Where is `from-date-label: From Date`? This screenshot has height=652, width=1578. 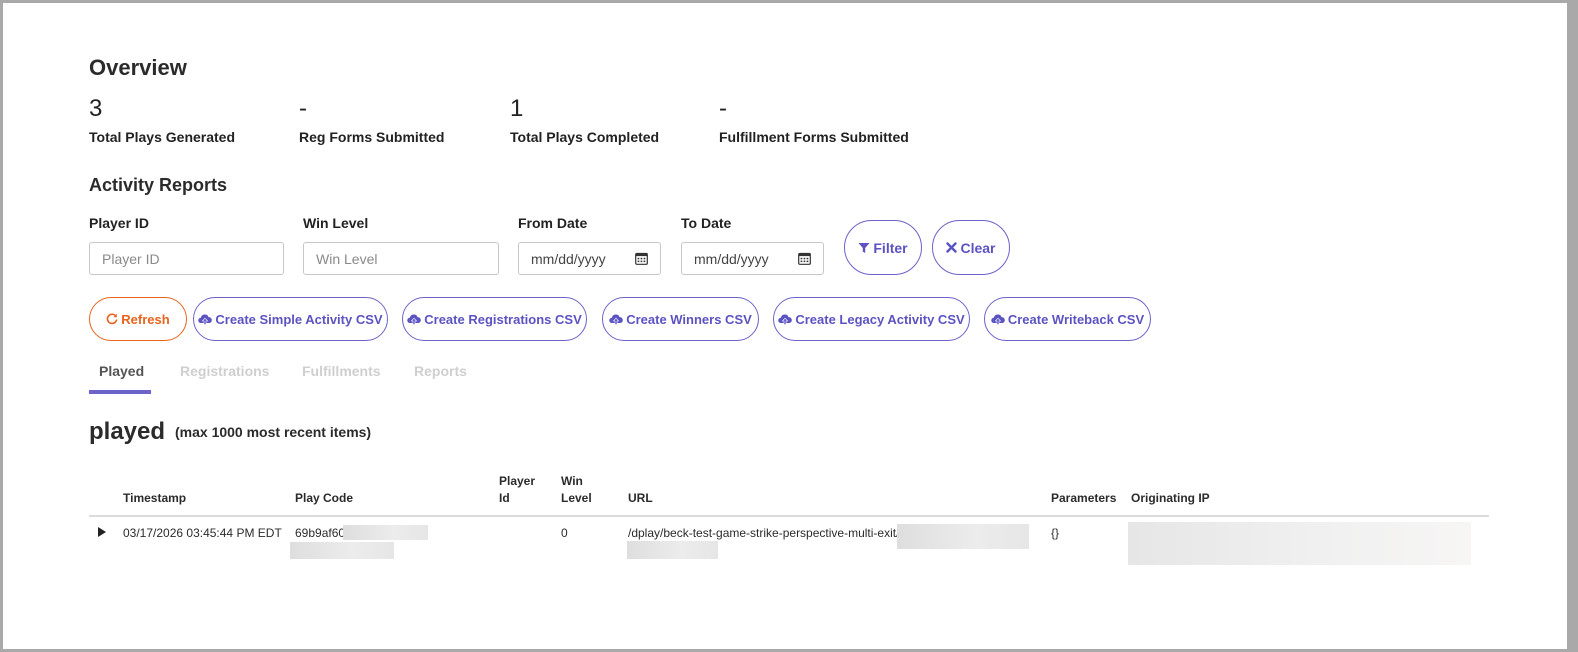 from-date-label: From Date is located at coordinates (553, 223).